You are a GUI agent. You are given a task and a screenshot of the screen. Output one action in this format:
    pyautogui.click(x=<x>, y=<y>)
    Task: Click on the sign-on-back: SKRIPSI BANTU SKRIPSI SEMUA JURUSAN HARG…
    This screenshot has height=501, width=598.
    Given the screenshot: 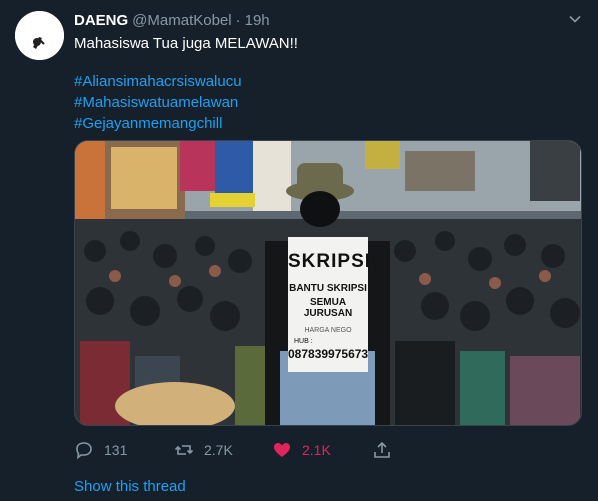 What is the action you would take?
    pyautogui.click(x=330, y=304)
    